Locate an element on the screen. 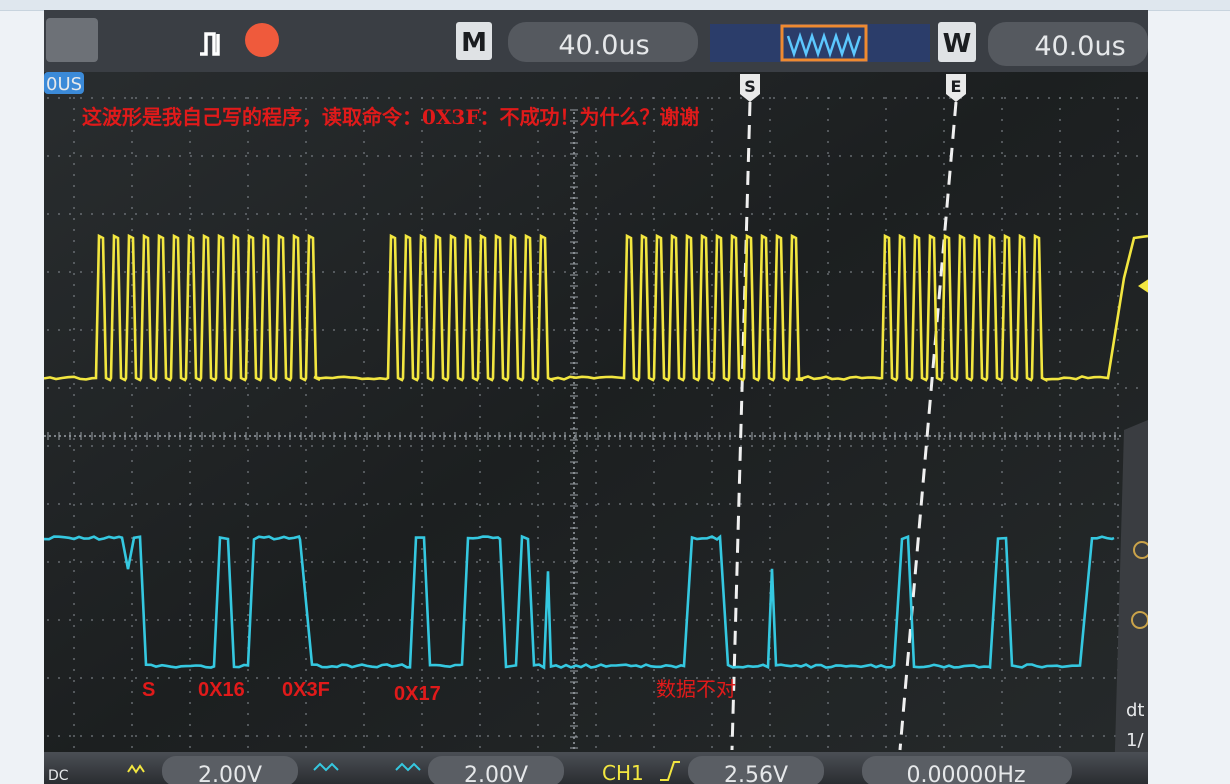  frequency-readout: 0.00000Hz is located at coordinates (965, 773).